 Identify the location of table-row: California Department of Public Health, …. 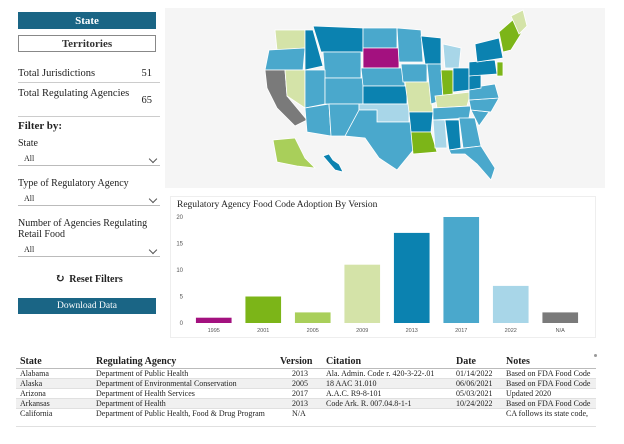
(306, 418).